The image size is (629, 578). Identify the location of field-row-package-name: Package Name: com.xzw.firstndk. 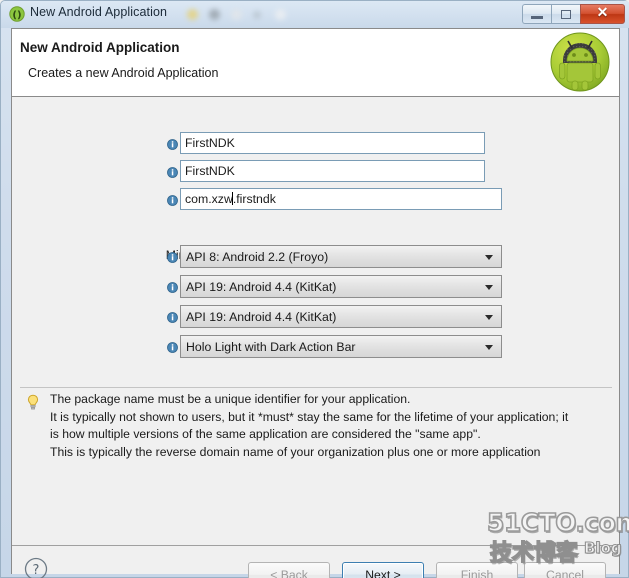
(315, 200).